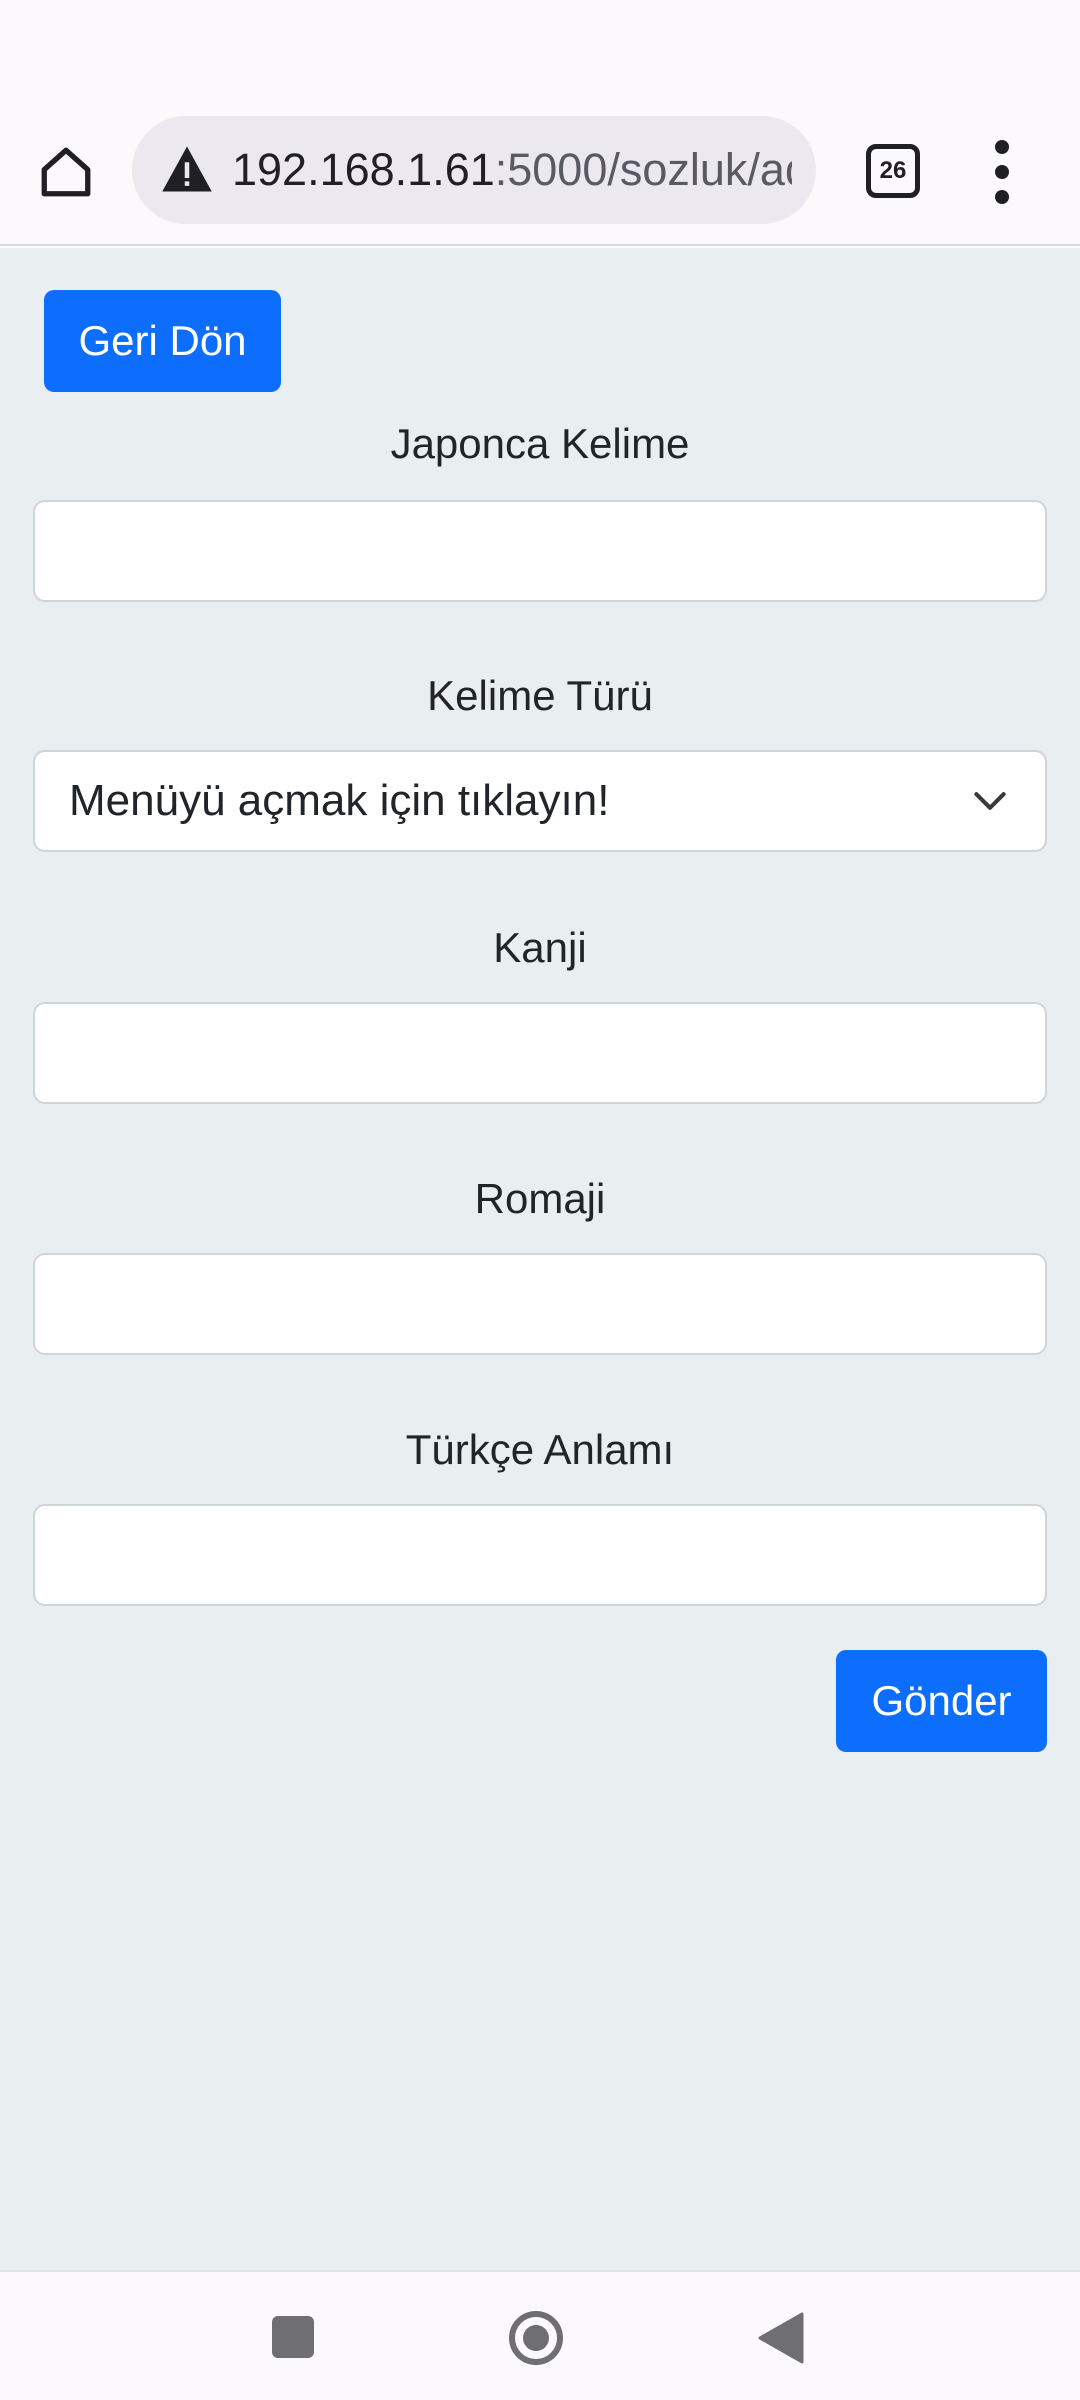 The image size is (1080, 2400). Describe the element at coordinates (540, 1555) in the screenshot. I see `turkce-anlami-input` at that location.